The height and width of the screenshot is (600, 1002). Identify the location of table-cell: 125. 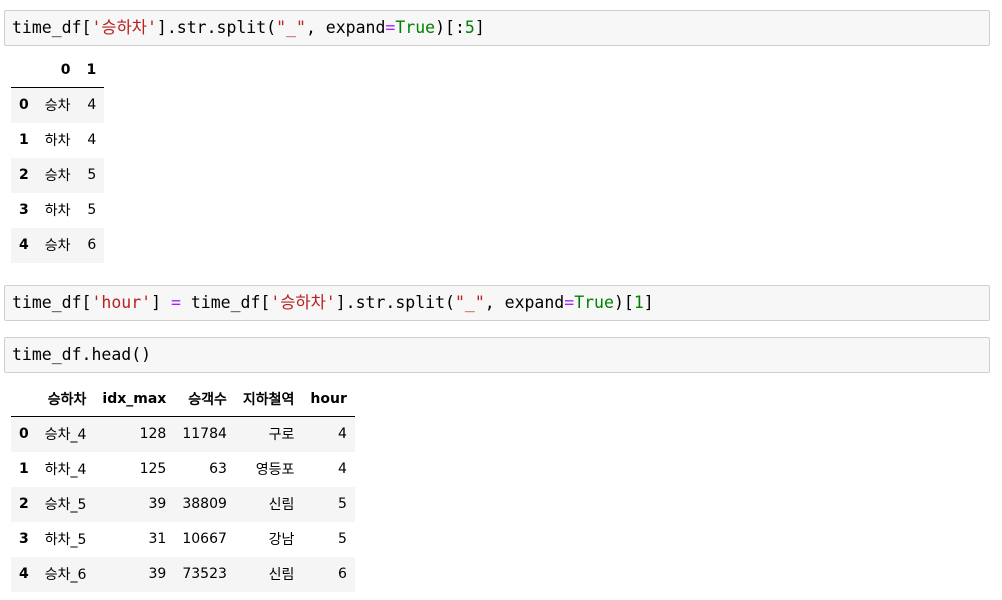
(153, 469).